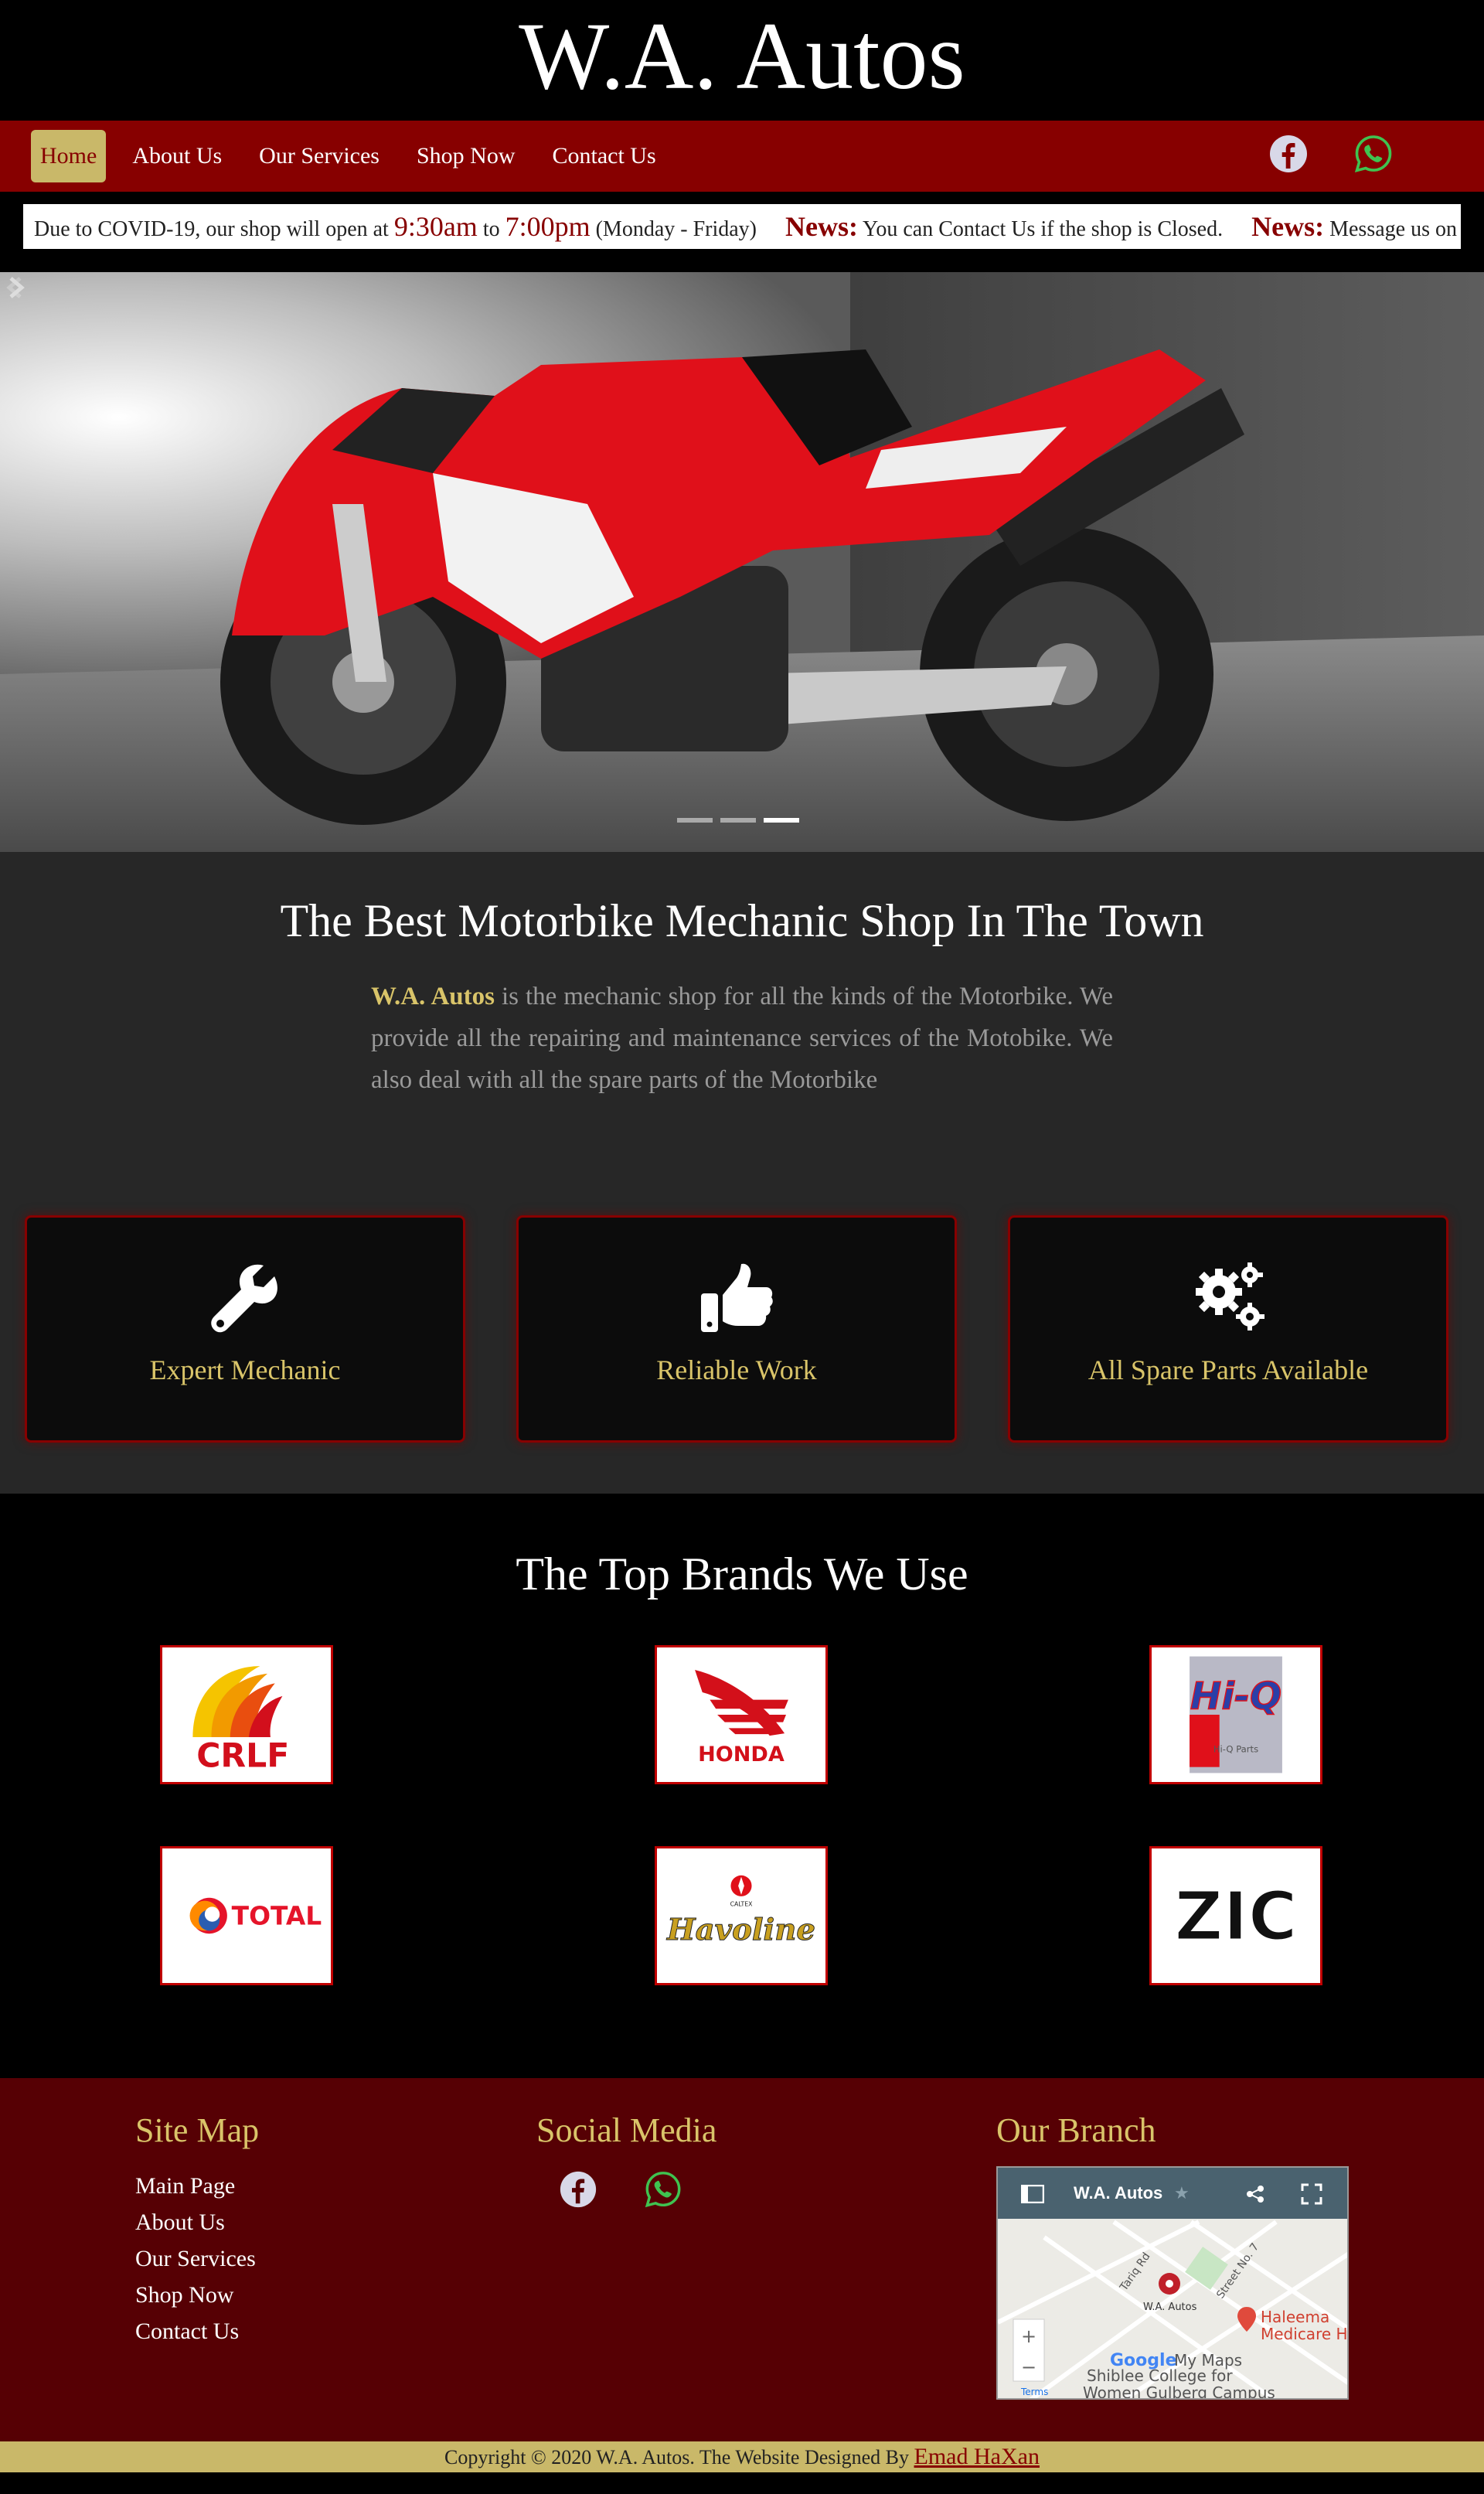 The height and width of the screenshot is (2494, 1484). Describe the element at coordinates (466, 156) in the screenshot. I see `nav-shop-now: Shop Now` at that location.